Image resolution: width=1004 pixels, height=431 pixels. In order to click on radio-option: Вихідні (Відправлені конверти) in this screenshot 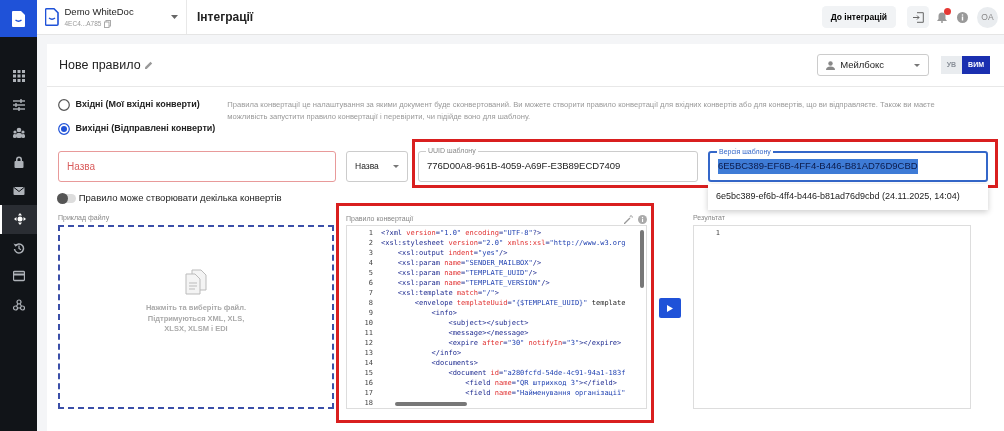, I will do `click(137, 129)`.